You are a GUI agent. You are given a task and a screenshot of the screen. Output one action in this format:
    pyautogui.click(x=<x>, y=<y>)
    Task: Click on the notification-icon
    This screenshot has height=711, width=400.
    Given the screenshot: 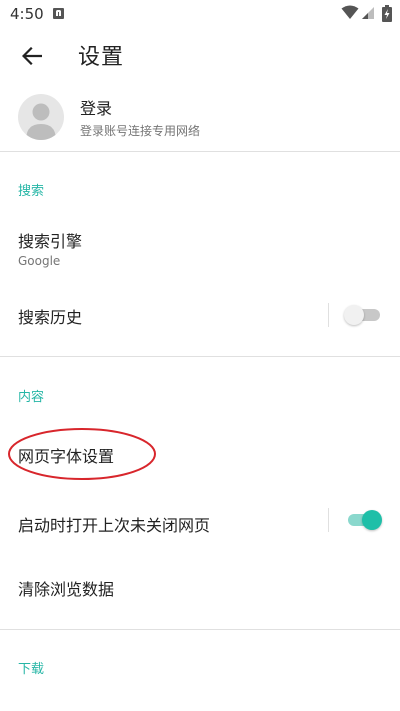 What is the action you would take?
    pyautogui.click(x=58, y=13)
    